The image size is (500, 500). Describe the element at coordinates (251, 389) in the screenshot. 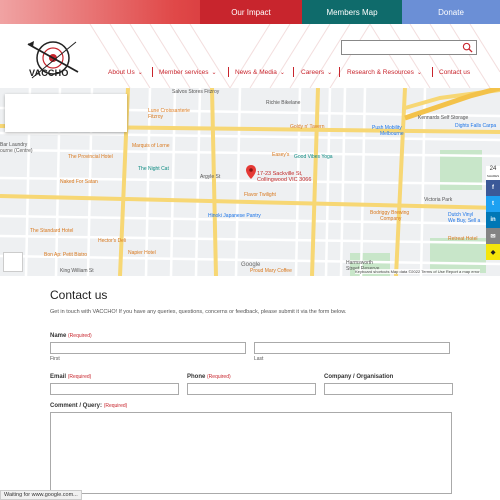

I see `phone-field` at that location.